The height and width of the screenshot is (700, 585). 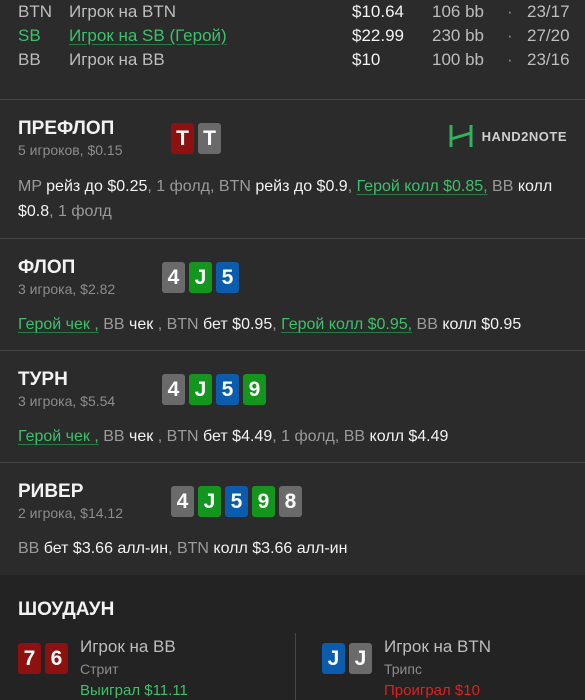 I want to click on action-context: , 1 фолд, so click(x=80, y=211).